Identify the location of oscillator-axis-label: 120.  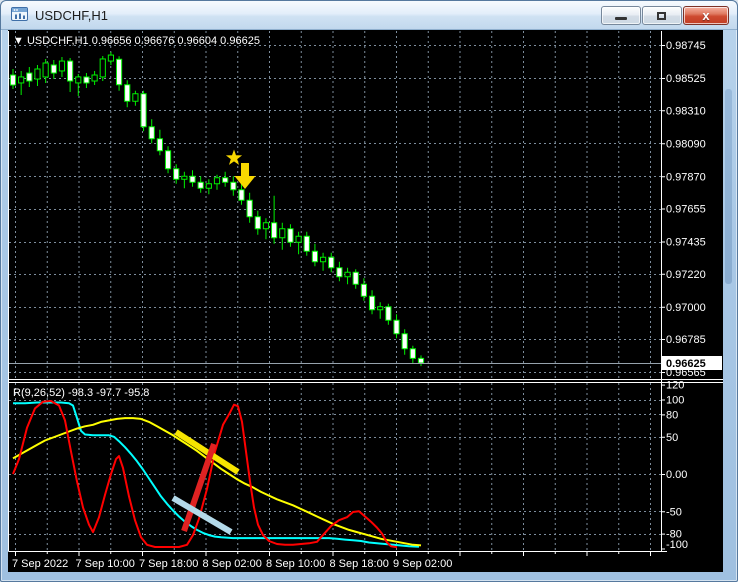
(675, 386).